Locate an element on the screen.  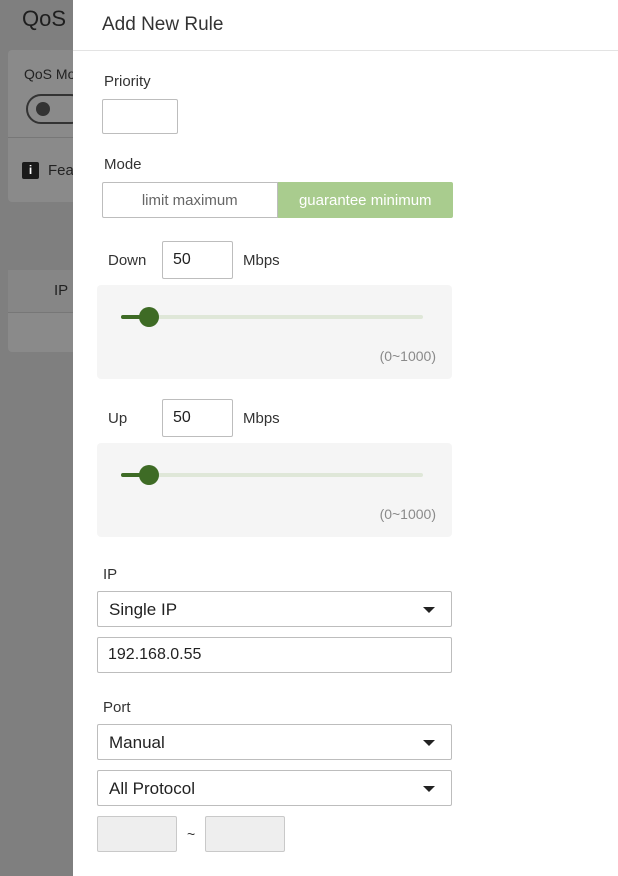
info-icon: i is located at coordinates (30, 170).